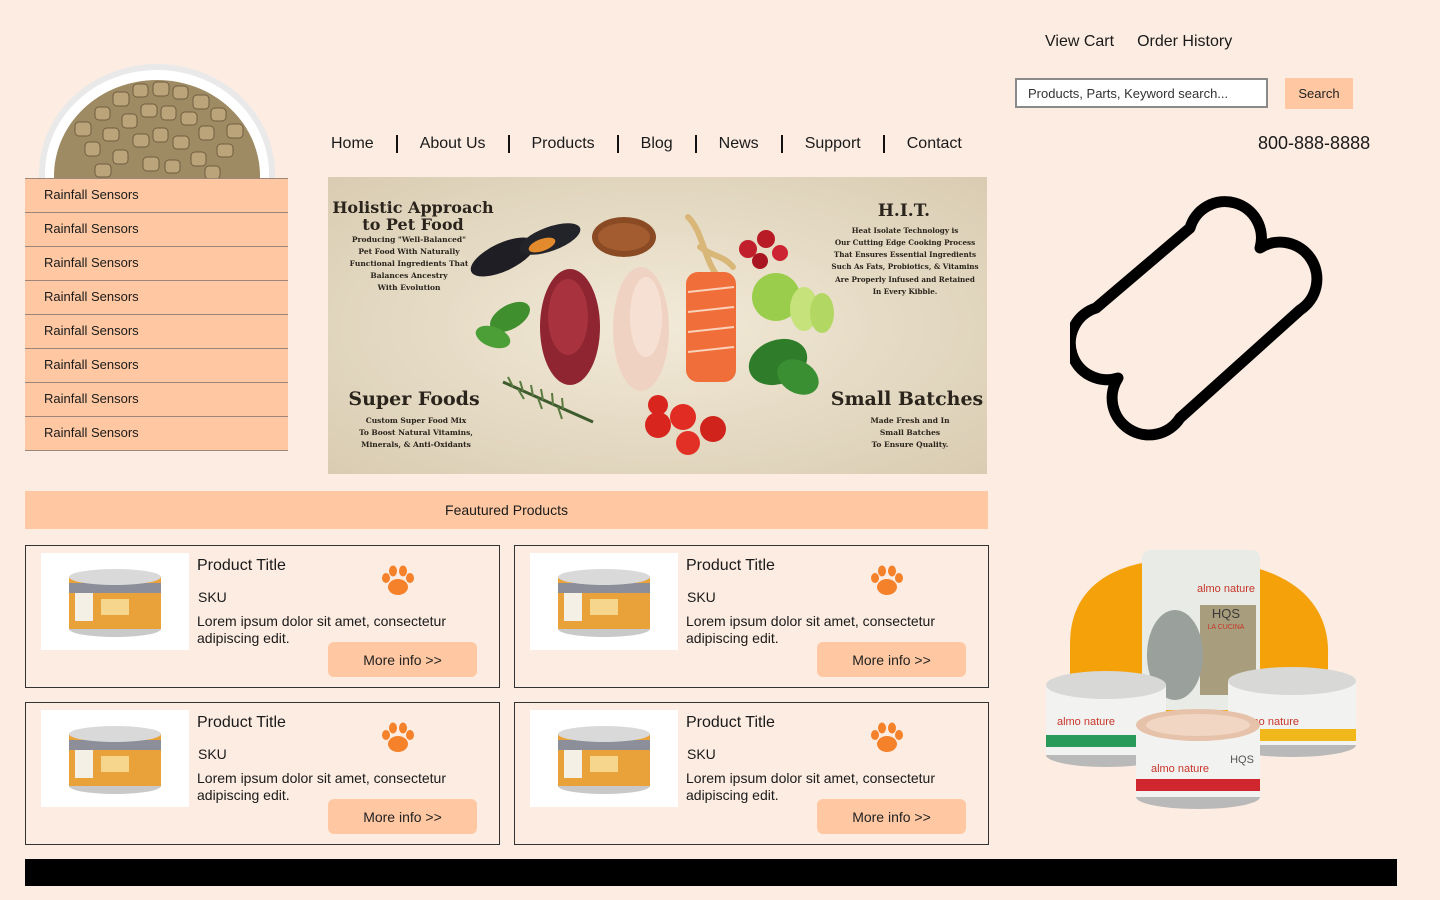 This screenshot has width=1440, height=900. I want to click on featured-products-heading: Feautured Products, so click(506, 510).